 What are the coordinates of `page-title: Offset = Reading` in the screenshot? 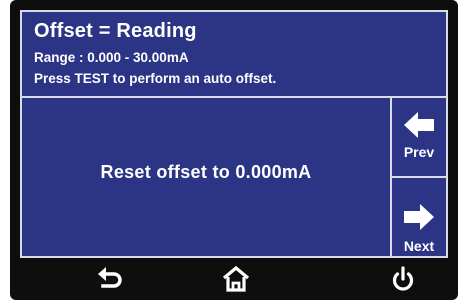 It's located at (115, 31).